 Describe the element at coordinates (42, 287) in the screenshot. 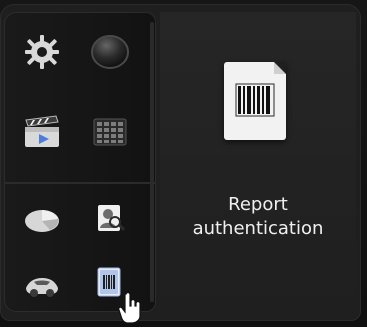

I see `sports-car-icon` at that location.